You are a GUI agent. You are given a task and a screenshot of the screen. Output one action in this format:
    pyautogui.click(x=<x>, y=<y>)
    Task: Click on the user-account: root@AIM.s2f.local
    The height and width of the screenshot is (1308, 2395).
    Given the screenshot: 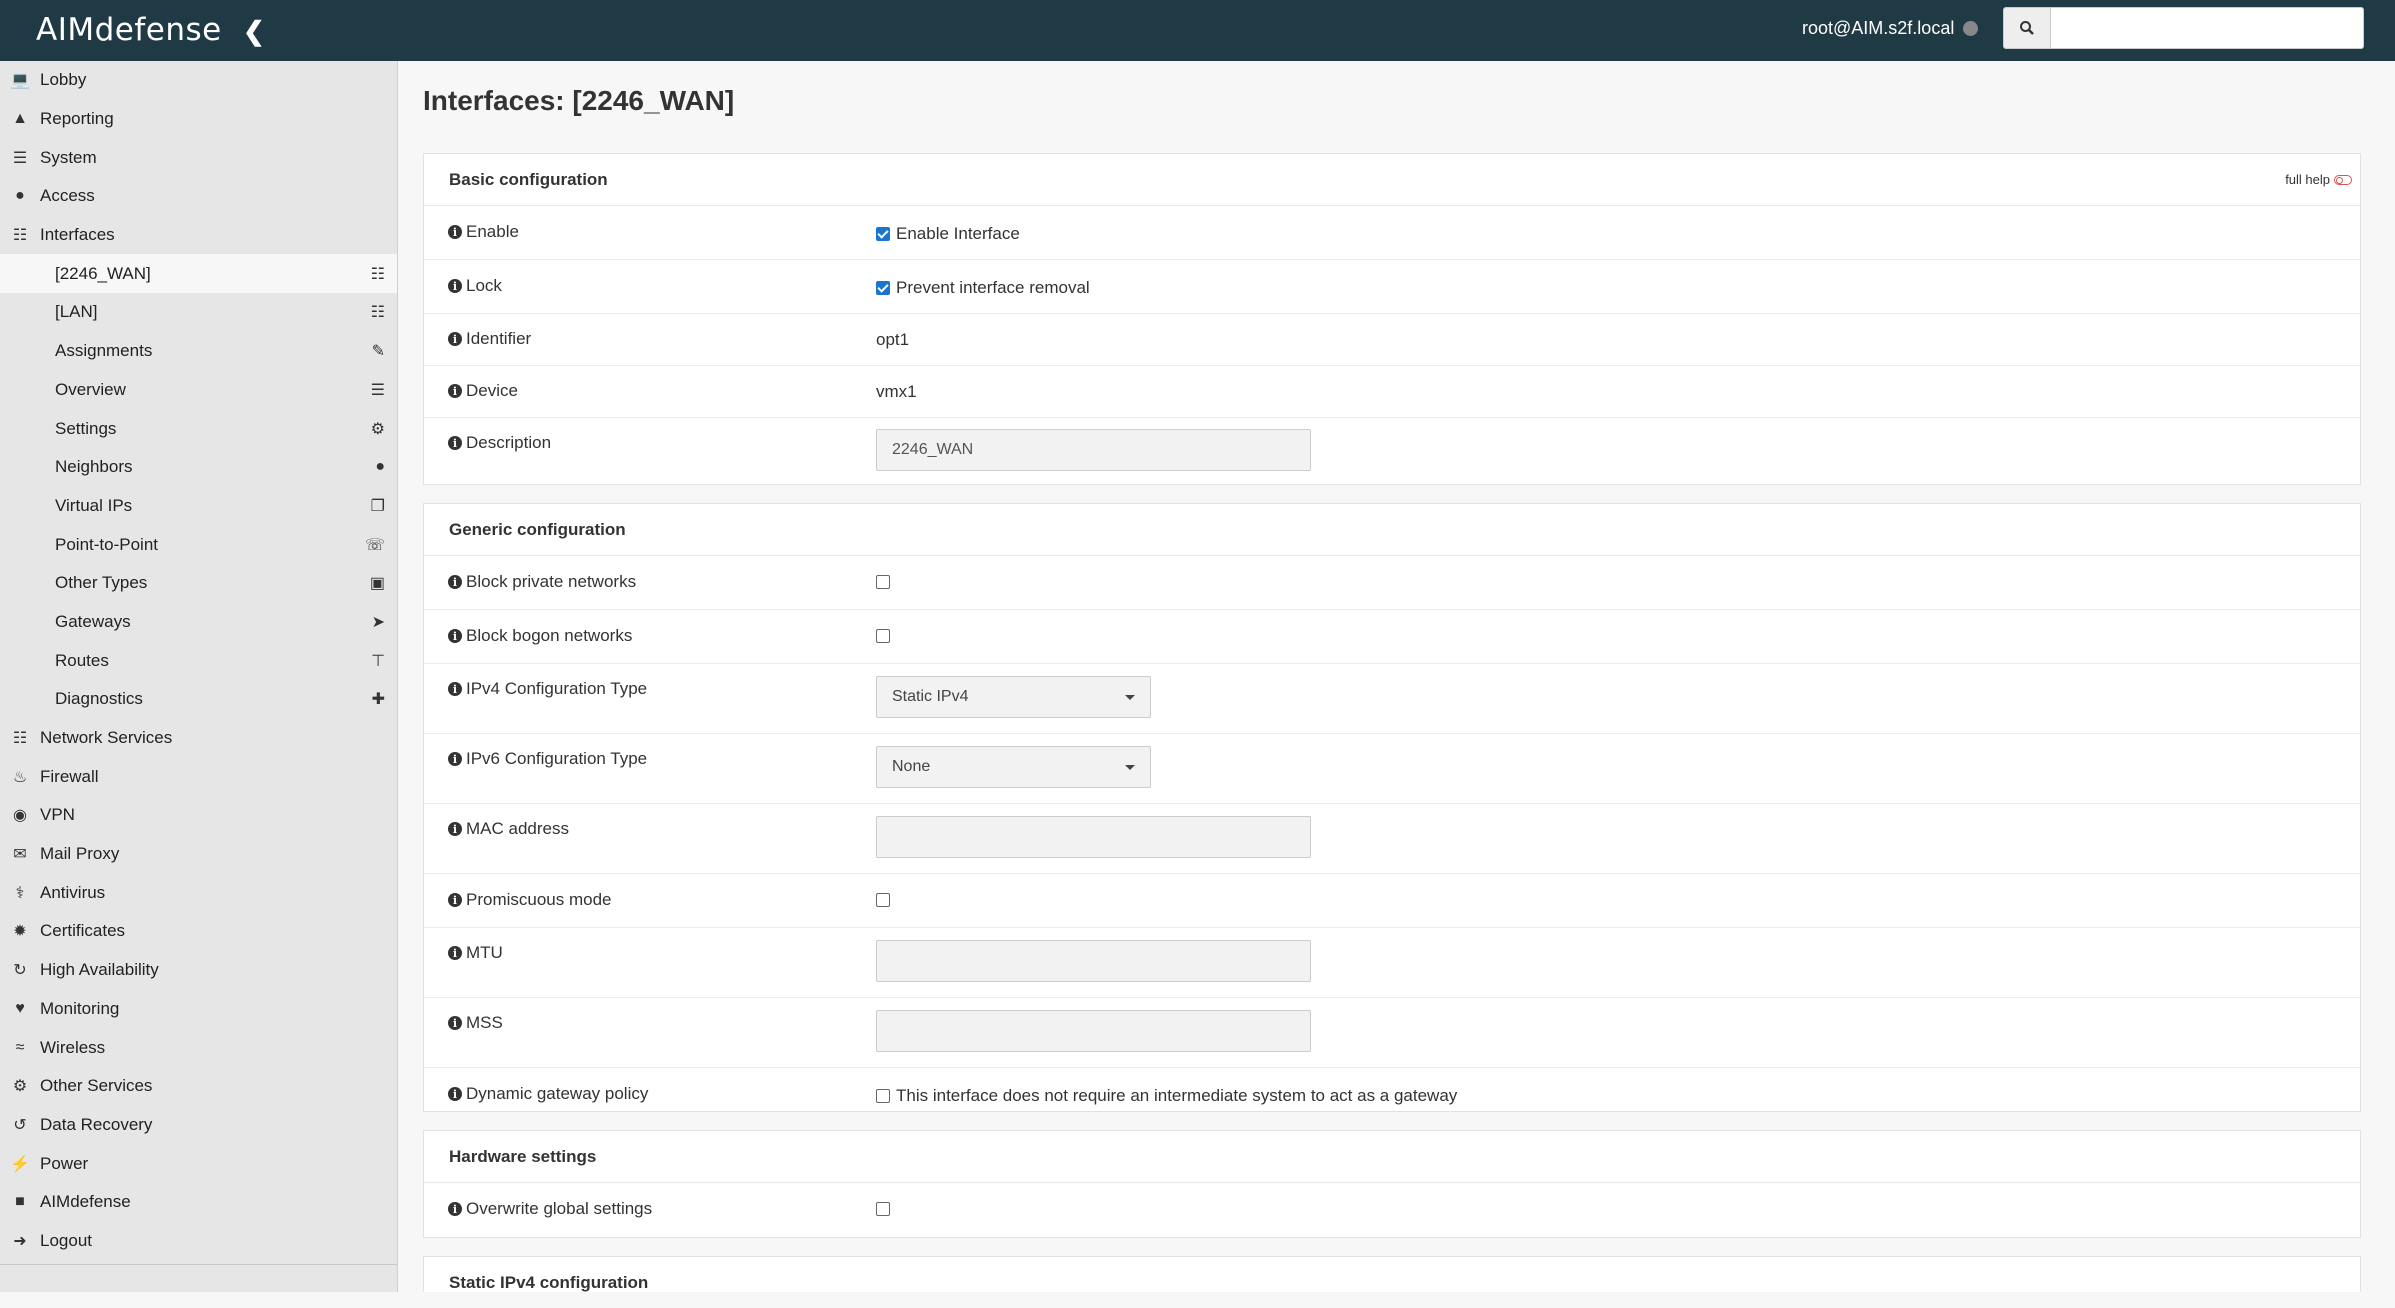 What is the action you would take?
    pyautogui.click(x=1878, y=28)
    